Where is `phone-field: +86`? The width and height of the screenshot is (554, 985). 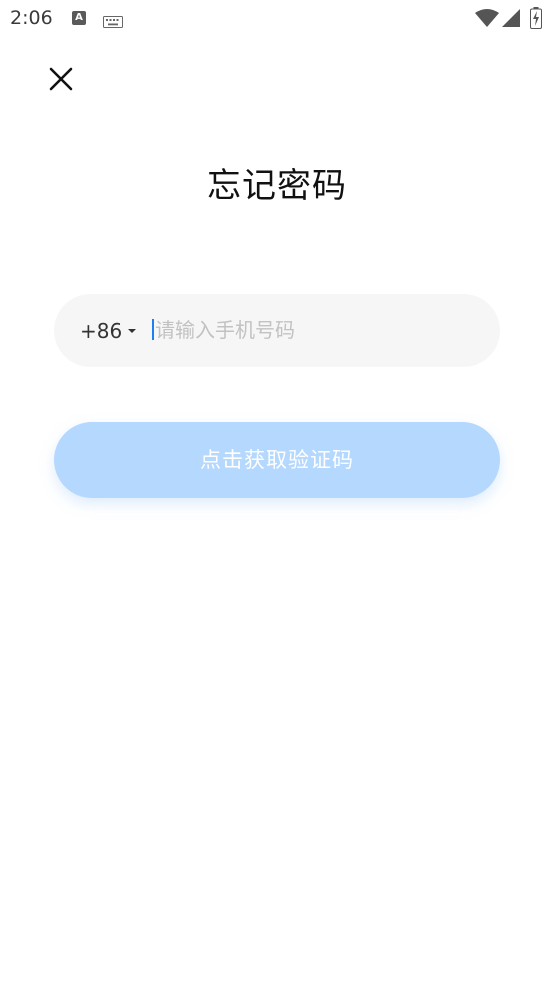
phone-field: +86 is located at coordinates (277, 330).